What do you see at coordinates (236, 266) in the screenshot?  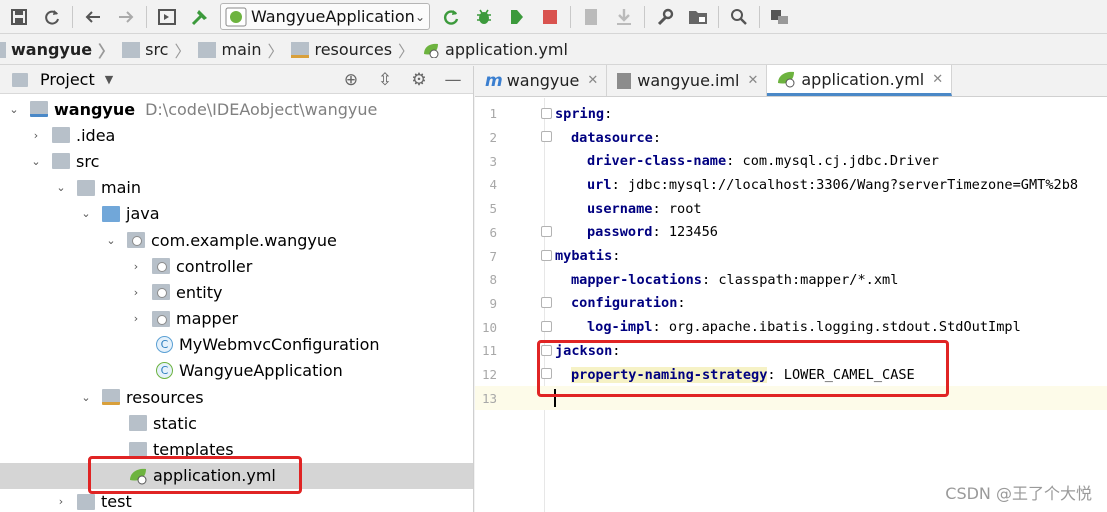 I see `tree-item-controller: › controller` at bounding box center [236, 266].